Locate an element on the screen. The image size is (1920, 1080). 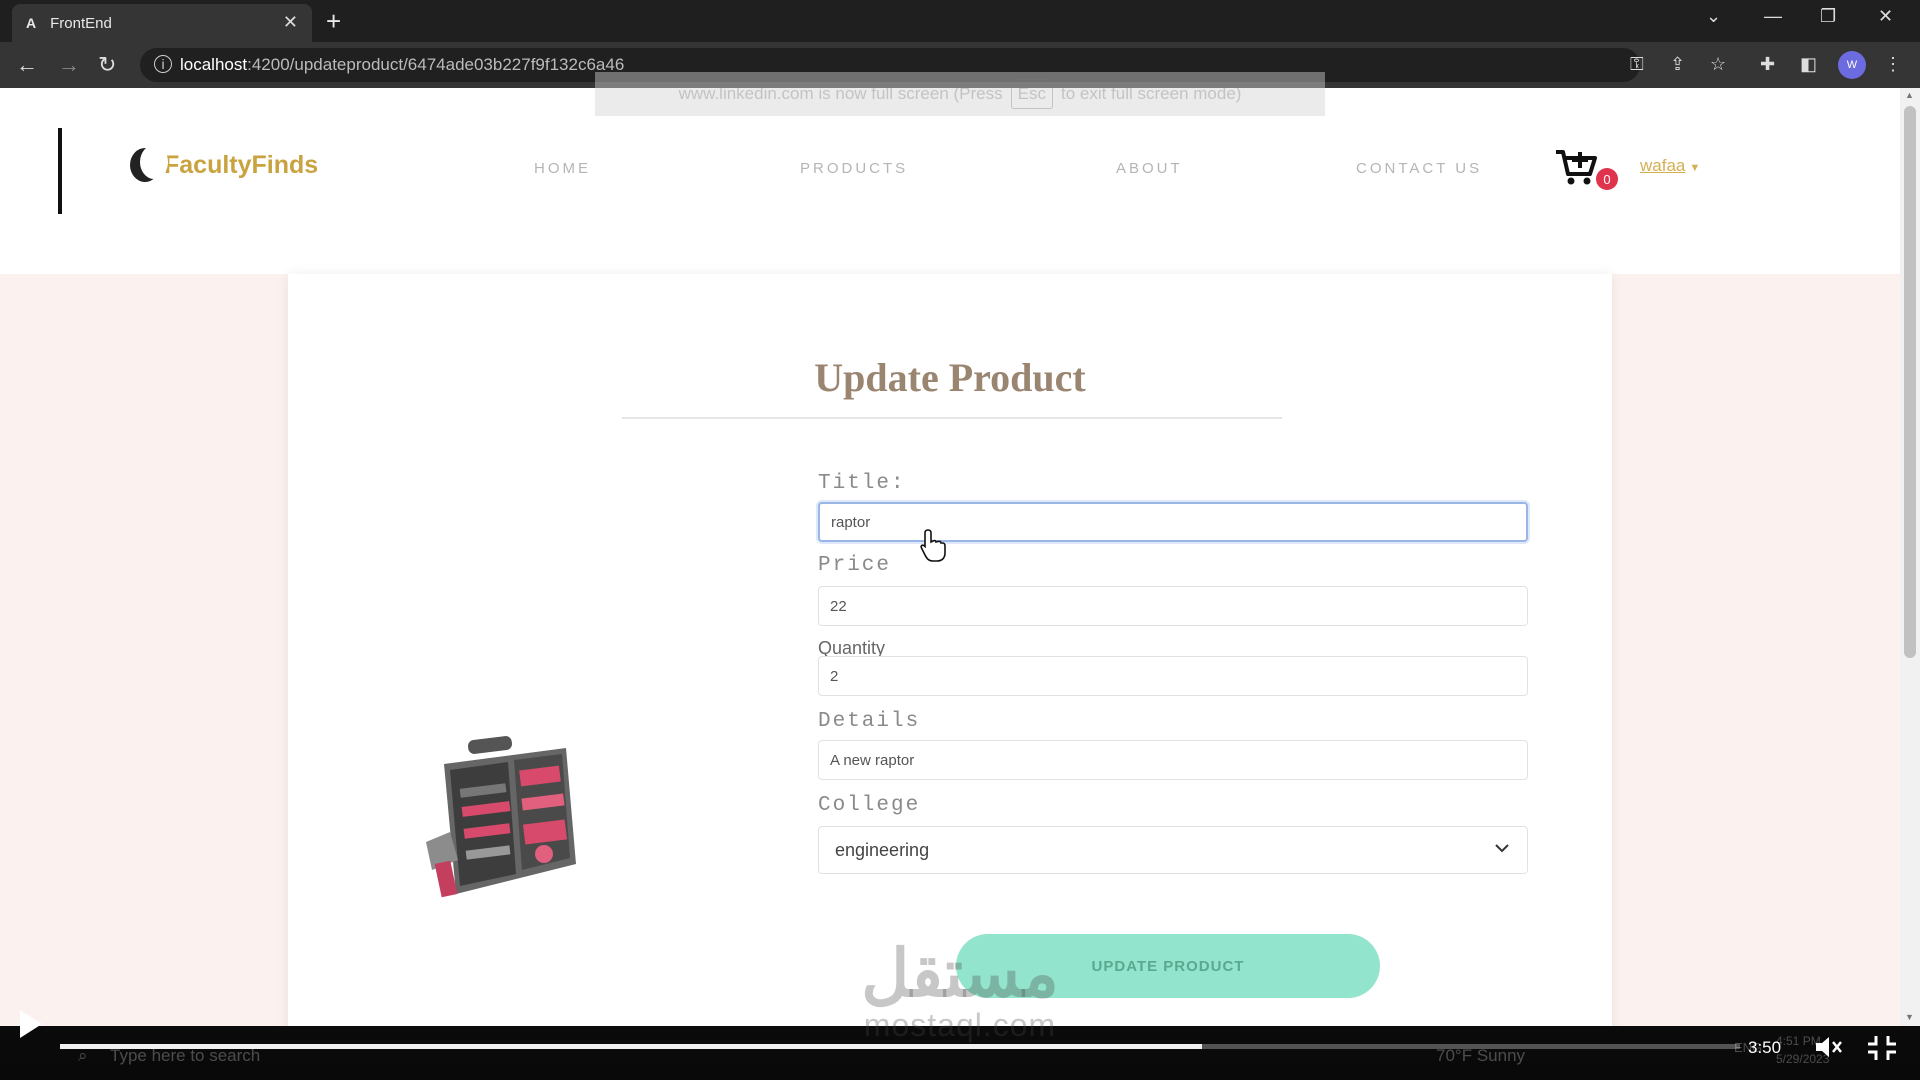
caret-down-icon: ▼ is located at coordinates (1695, 168).